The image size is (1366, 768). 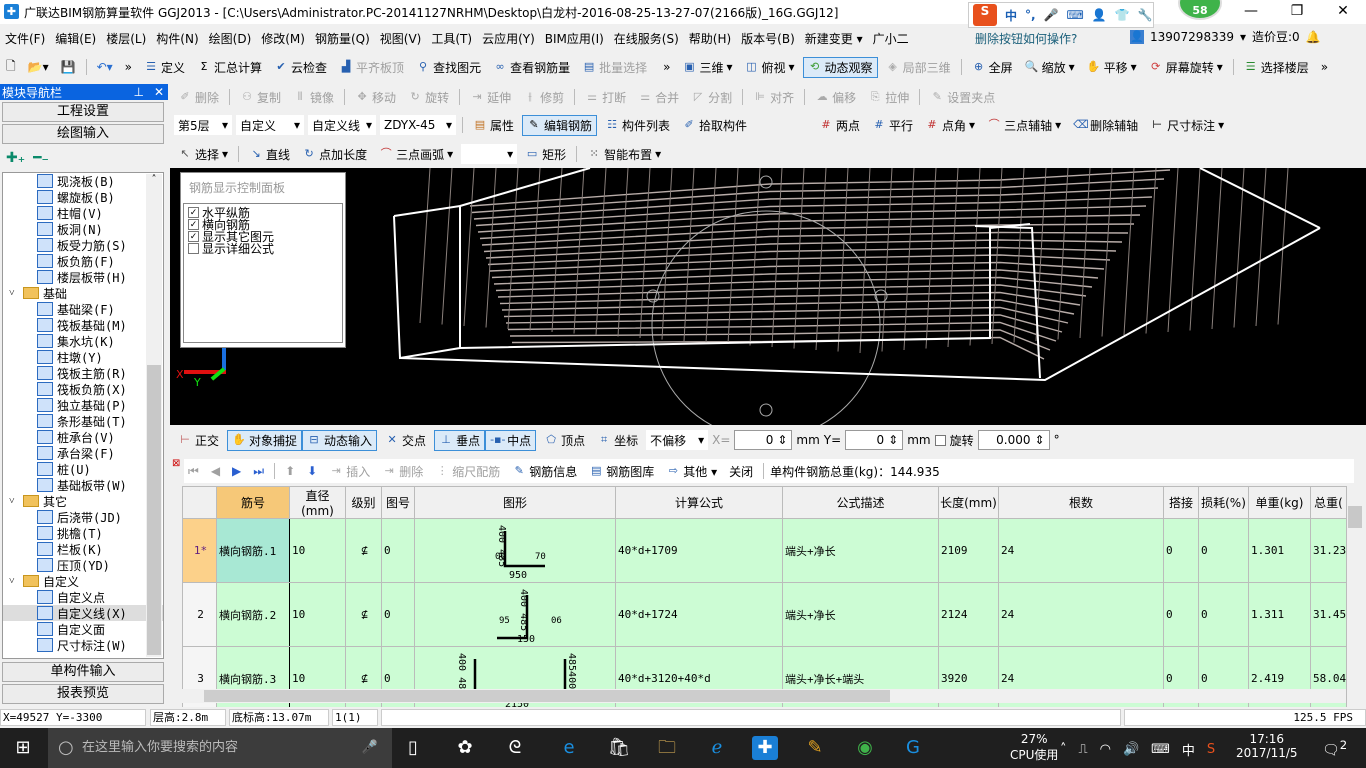 I want to click on cell-len: 2124, so click(x=968, y=614).